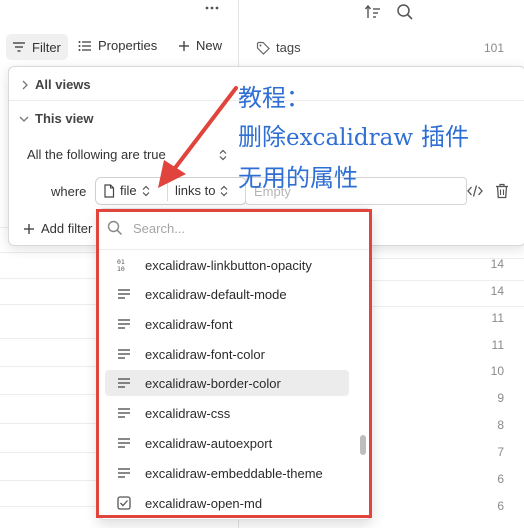 This screenshot has height=528, width=524. I want to click on chevron-right-icon, so click(25, 85).